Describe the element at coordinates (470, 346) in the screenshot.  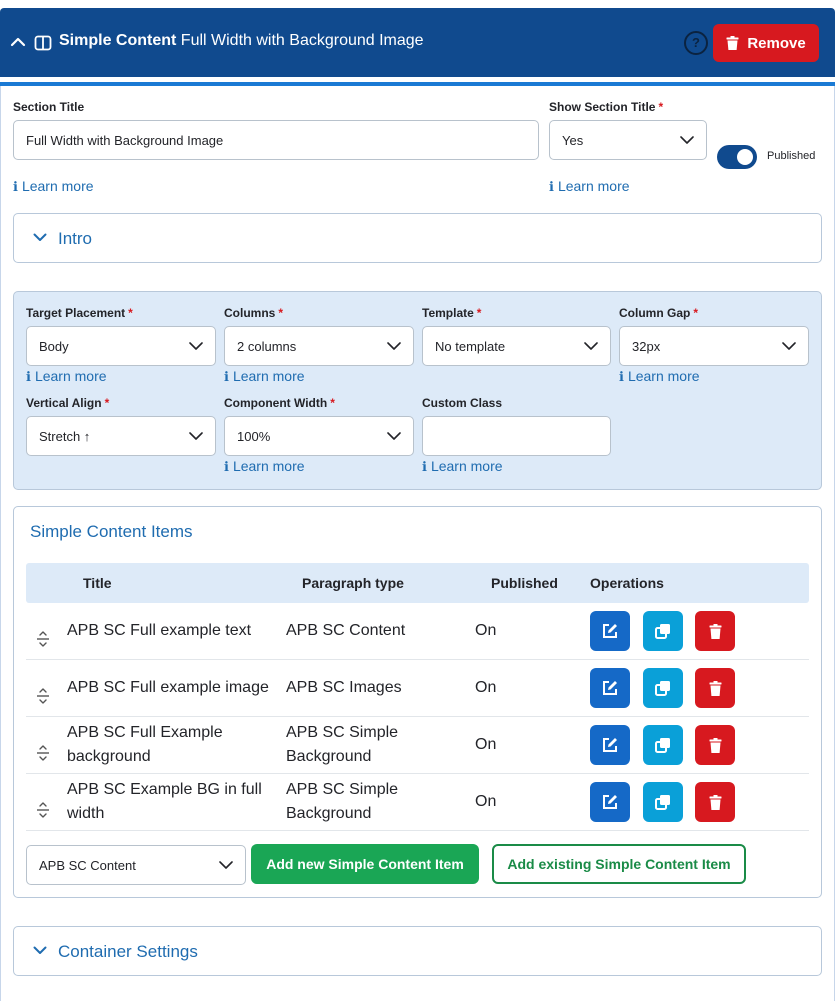
I see `template-value: No template` at that location.